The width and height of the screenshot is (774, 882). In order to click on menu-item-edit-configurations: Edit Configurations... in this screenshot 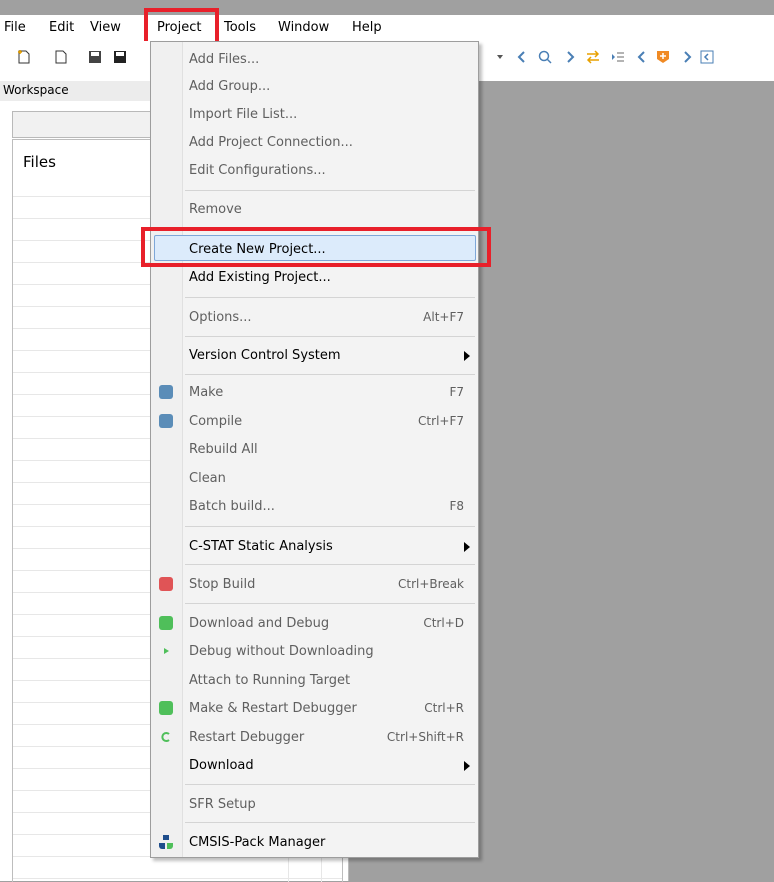, I will do `click(314, 171)`.